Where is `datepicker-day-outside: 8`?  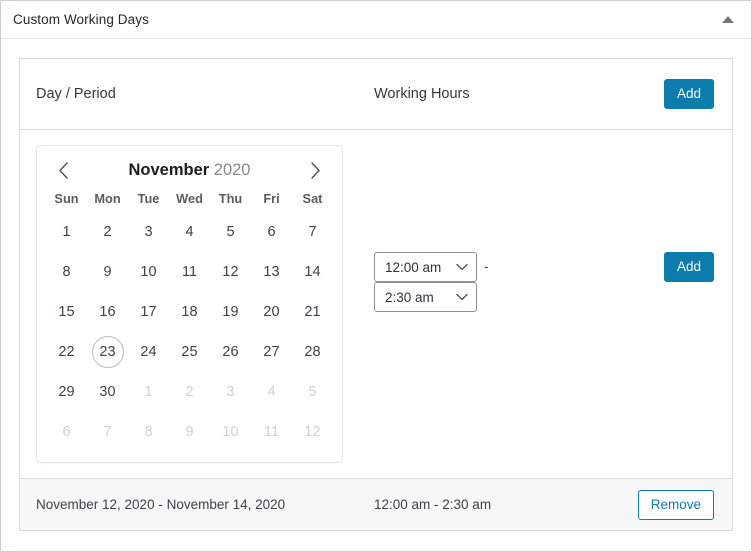 datepicker-day-outside: 8 is located at coordinates (148, 432).